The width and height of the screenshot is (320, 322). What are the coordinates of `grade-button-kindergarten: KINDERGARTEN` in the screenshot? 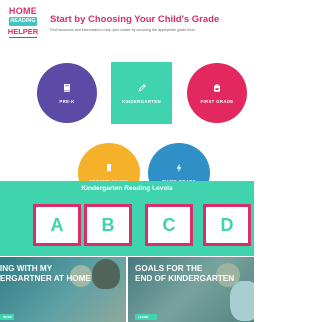 It's located at (141, 93).